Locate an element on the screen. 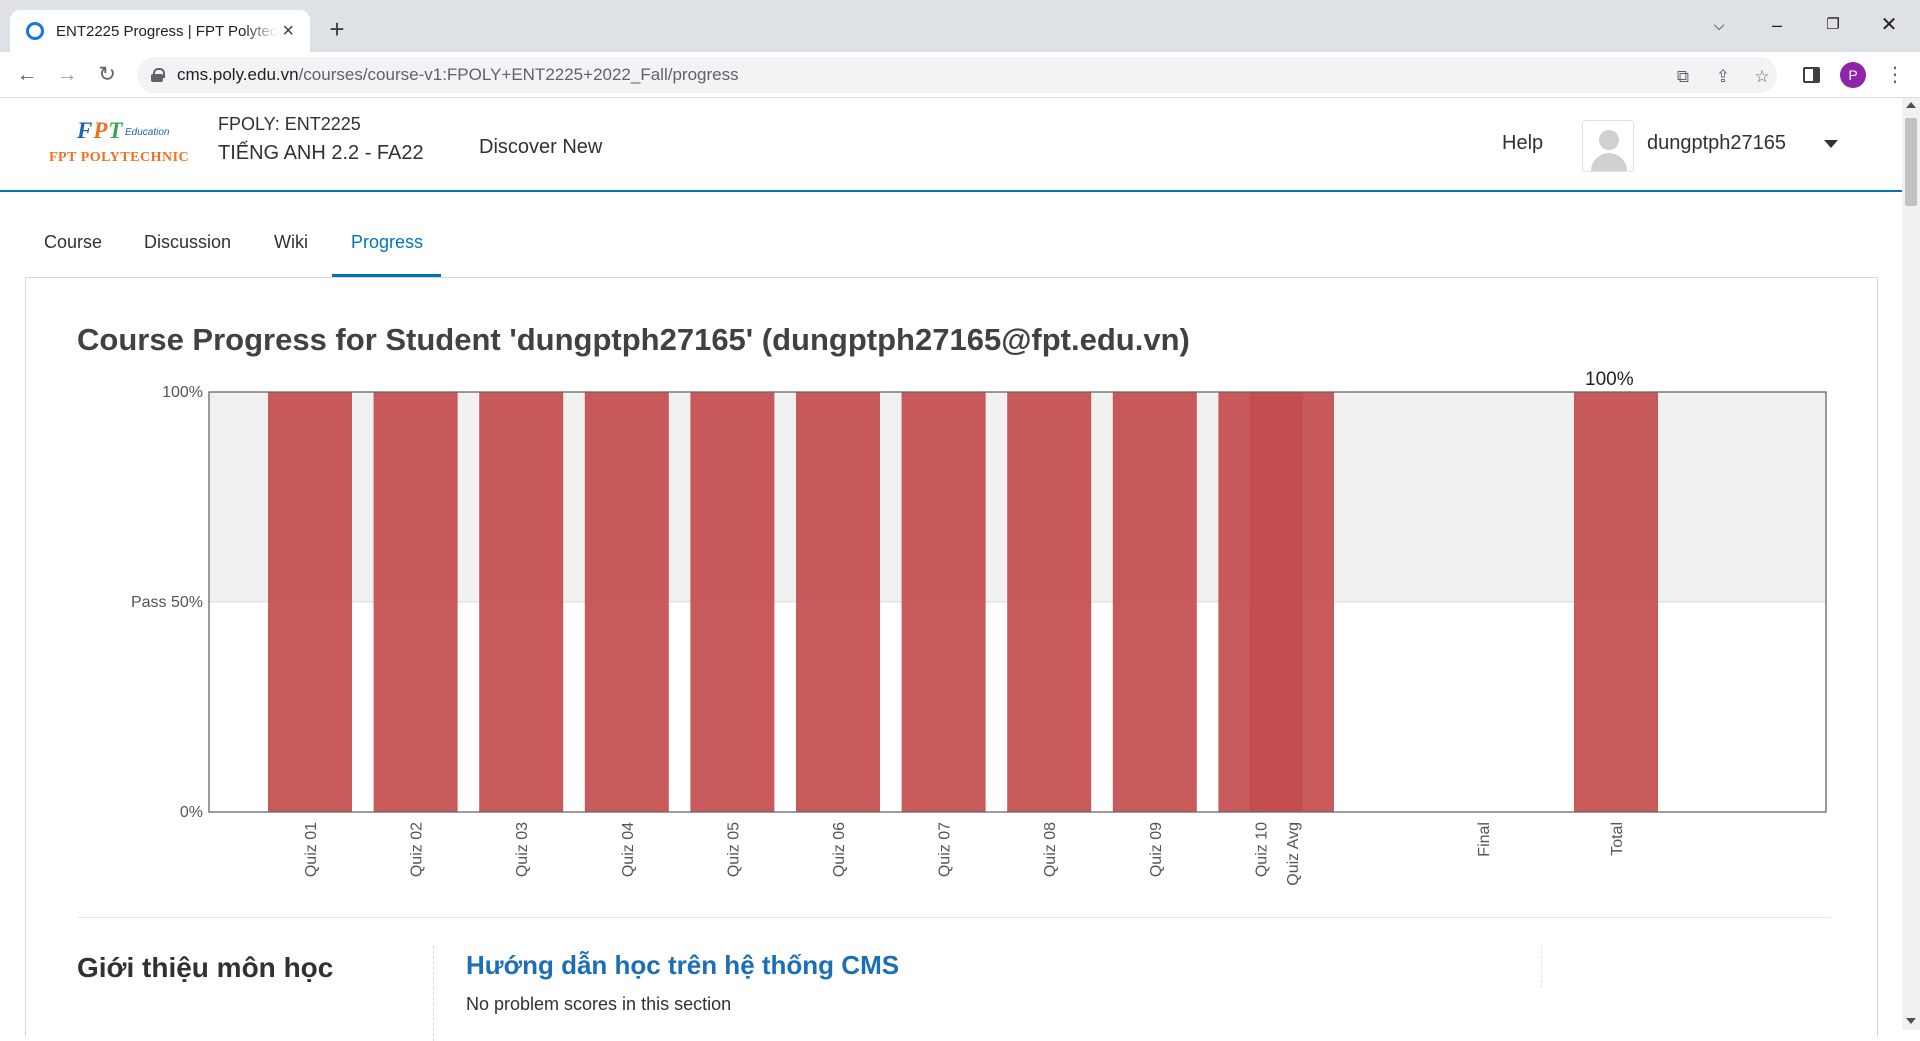  subsection-note: No problem scores in this section is located at coordinates (599, 1004).